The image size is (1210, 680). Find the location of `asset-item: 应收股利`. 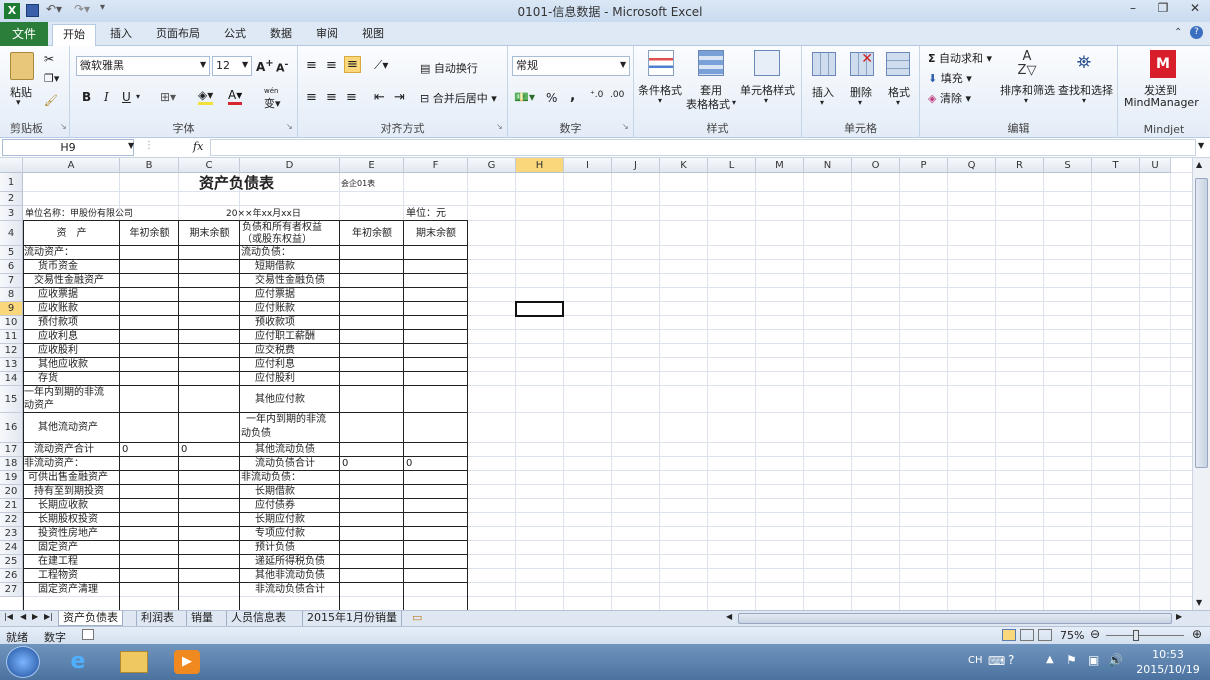

asset-item: 应收股利 is located at coordinates (58, 351).